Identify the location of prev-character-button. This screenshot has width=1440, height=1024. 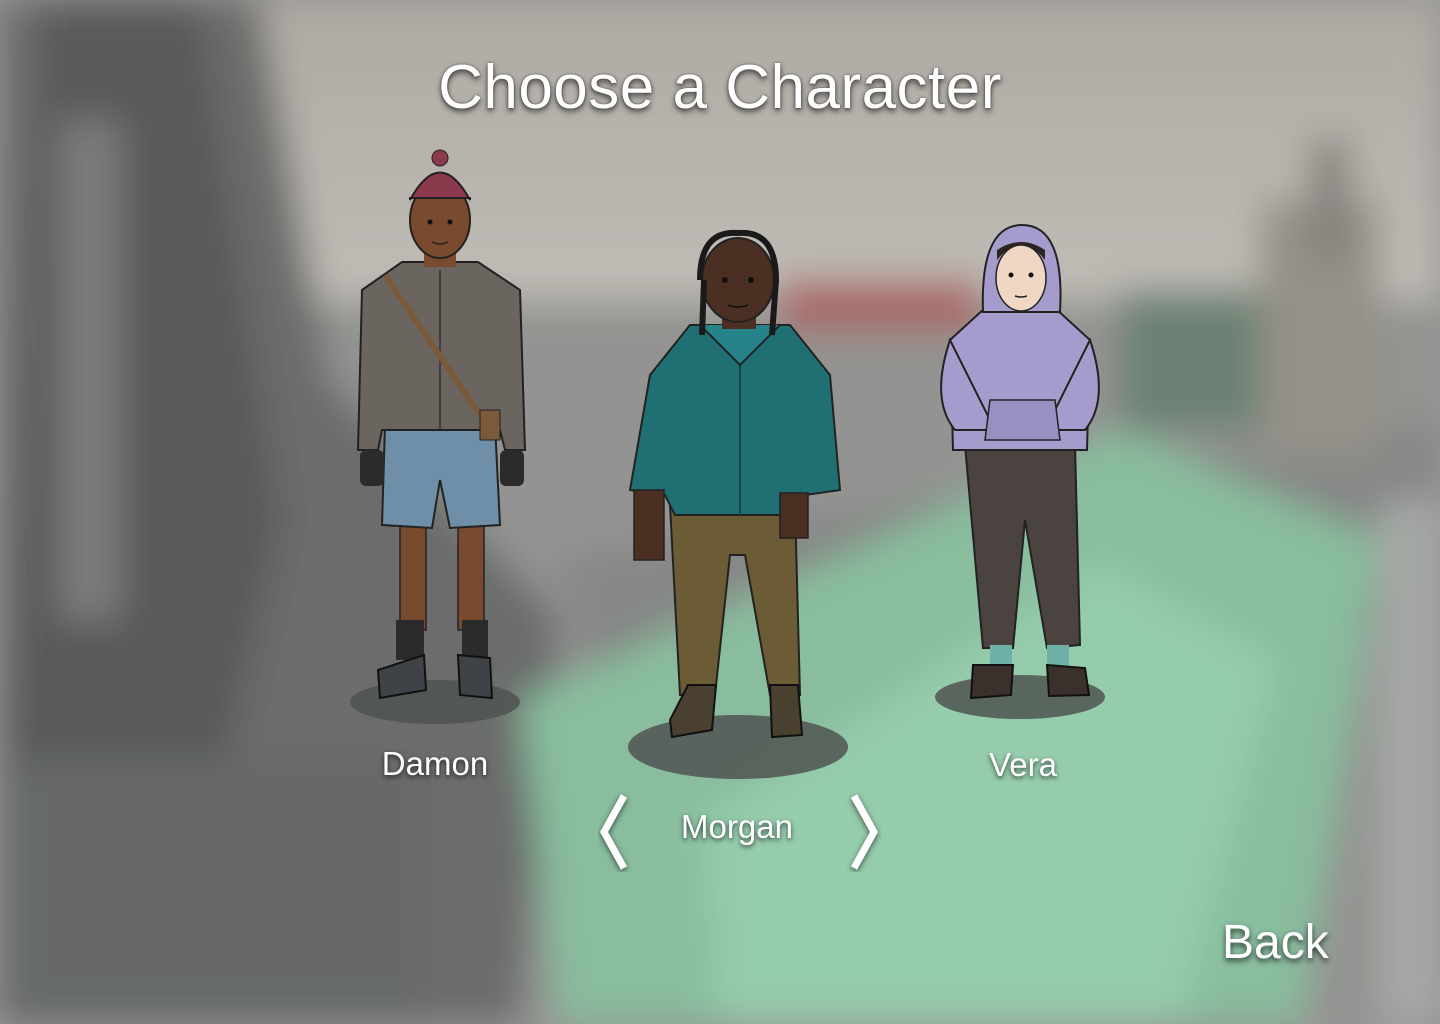
(618, 832).